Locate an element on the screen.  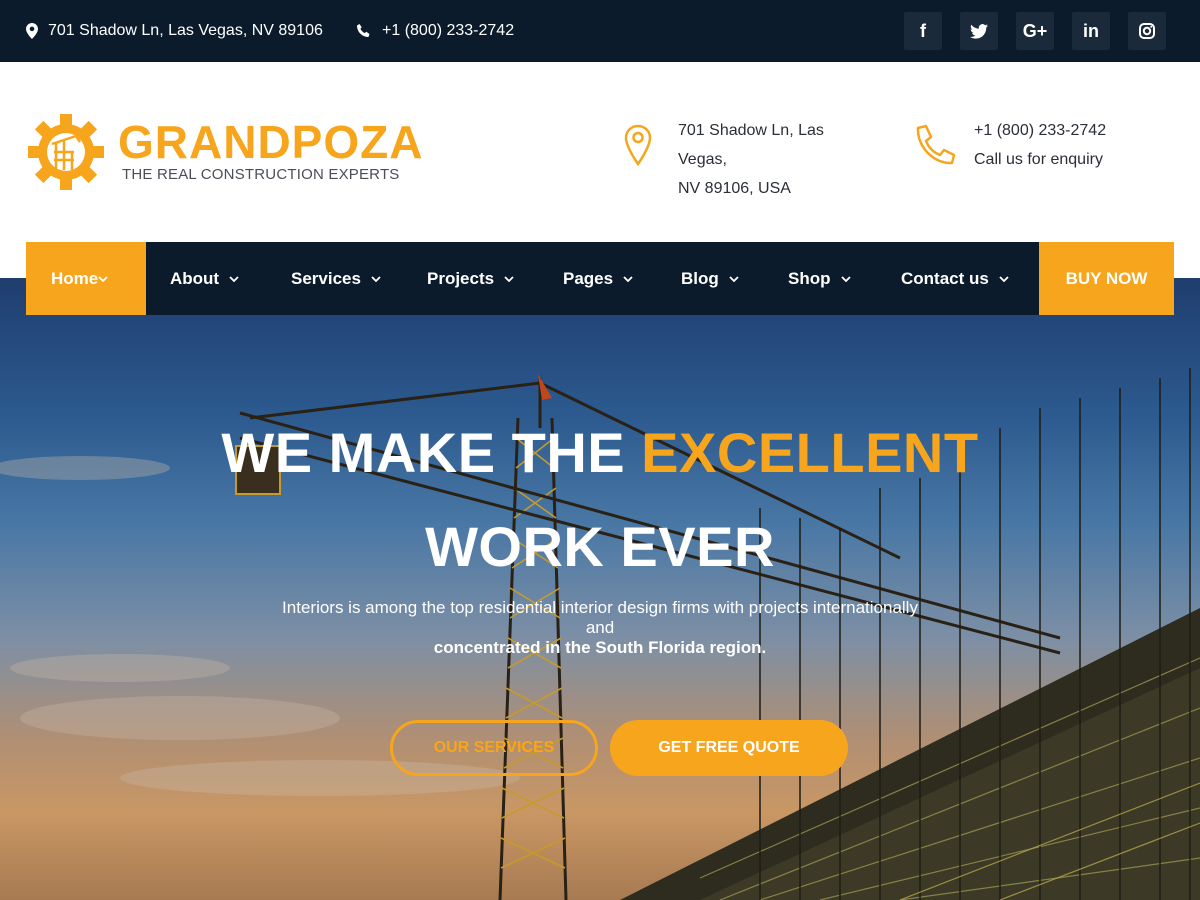
google-plus-icon: G+ is located at coordinates (1035, 30).